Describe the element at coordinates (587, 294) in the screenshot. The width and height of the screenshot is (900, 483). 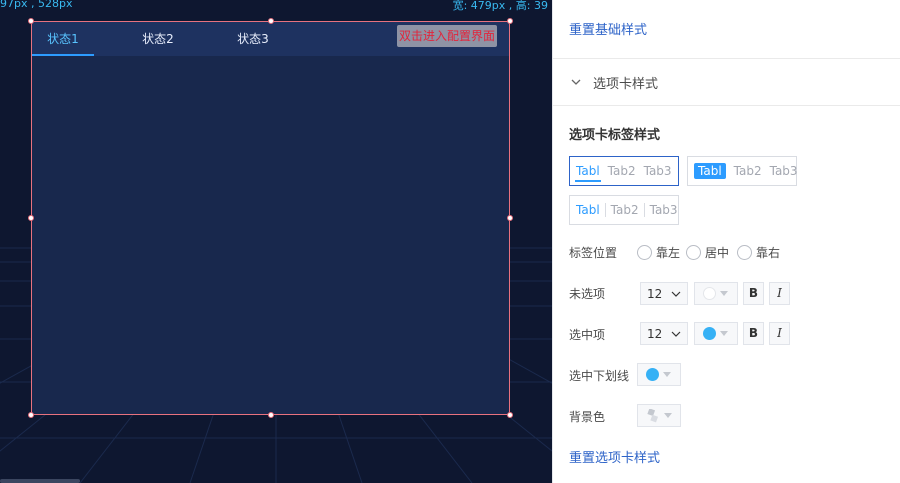
I see `unselected-label: 未选项` at that location.